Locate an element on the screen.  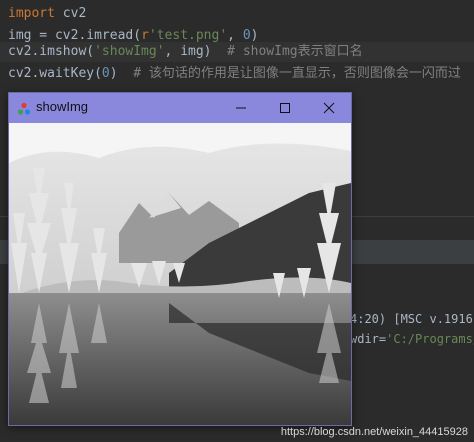
maximize-icon is located at coordinates (285, 108).